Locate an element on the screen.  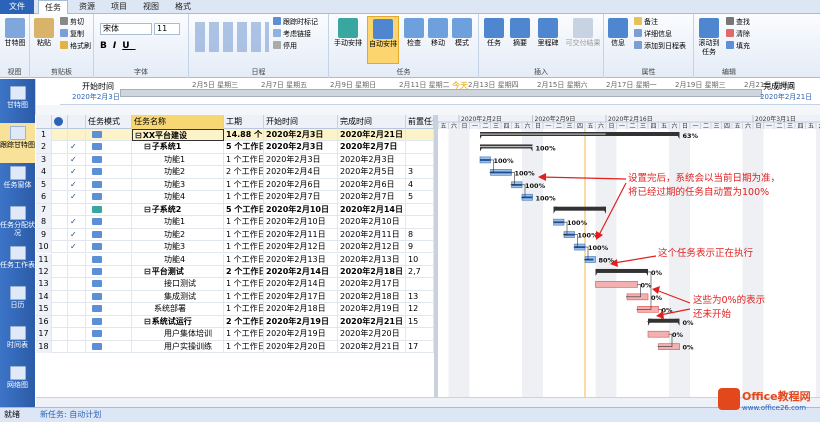
view-bar-item: 网络图 is located at coordinates (17, 383).